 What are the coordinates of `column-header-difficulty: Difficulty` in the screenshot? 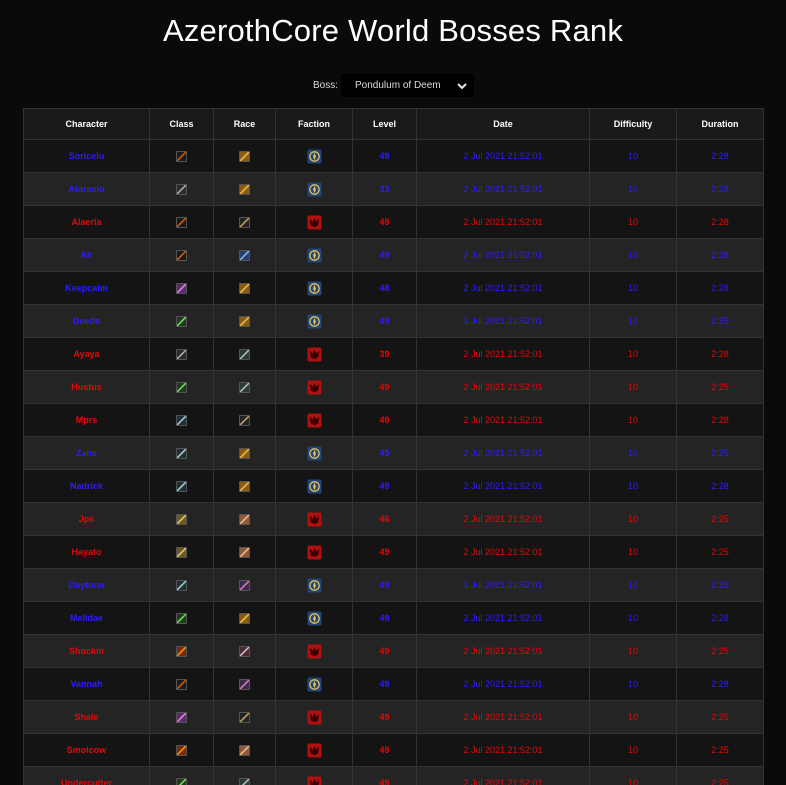 It's located at (633, 124).